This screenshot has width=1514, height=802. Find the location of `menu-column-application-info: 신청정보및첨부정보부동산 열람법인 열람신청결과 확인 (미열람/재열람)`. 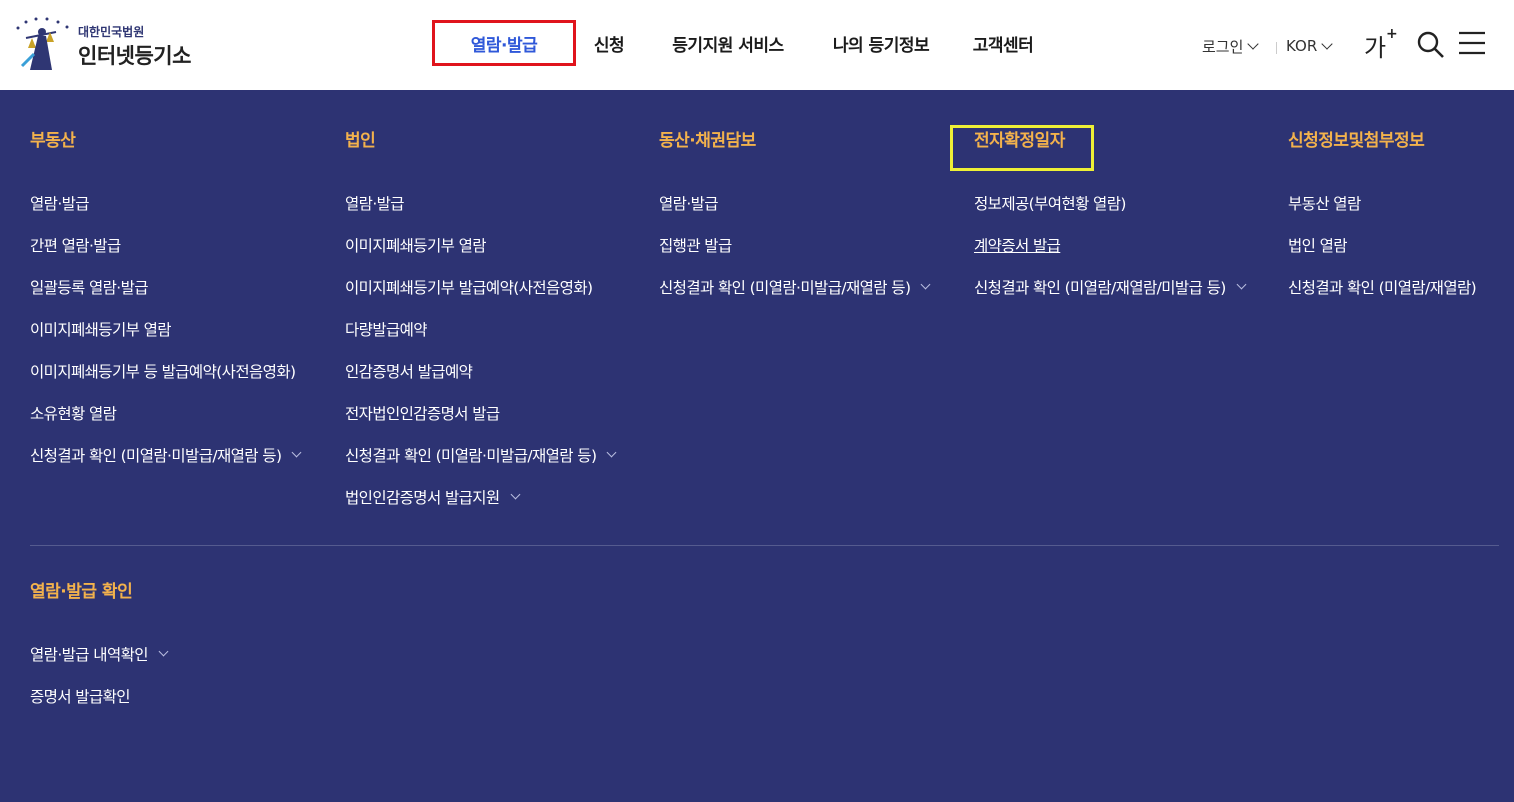

menu-column-application-info: 신청정보및첨부정보부동산 열람법인 열람신청결과 확인 (미열람/재열람) is located at coordinates (1382, 217).